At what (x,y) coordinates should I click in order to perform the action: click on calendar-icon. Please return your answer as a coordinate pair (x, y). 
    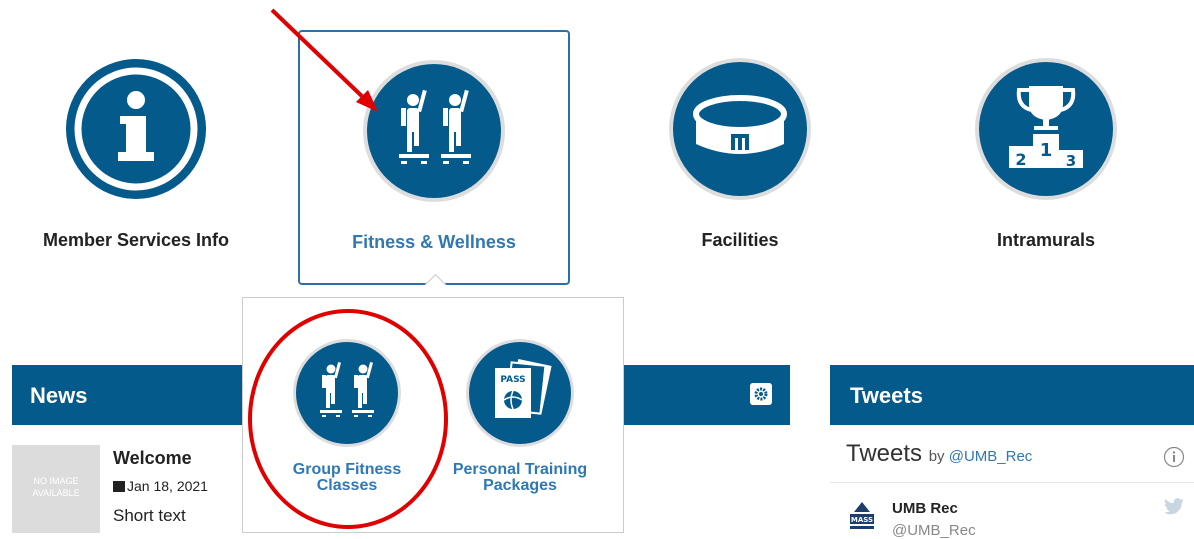
    Looking at the image, I should click on (119, 486).